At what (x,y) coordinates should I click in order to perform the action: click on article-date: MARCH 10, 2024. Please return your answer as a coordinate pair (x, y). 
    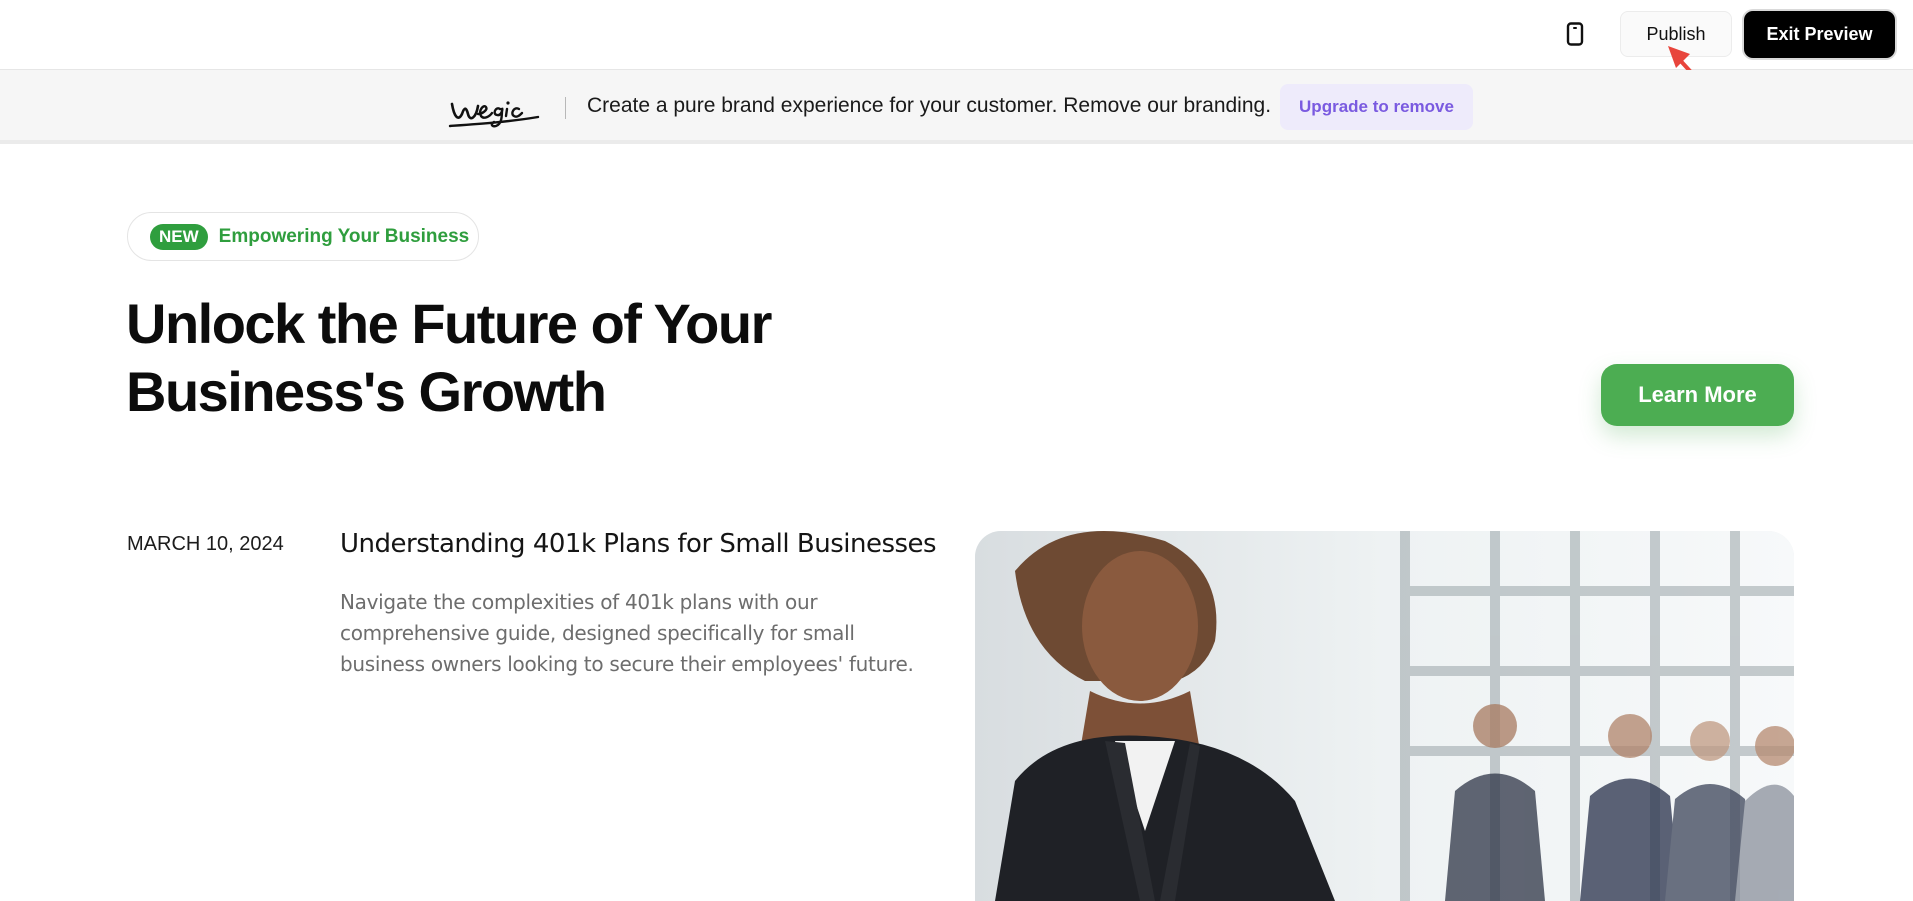
    Looking at the image, I should click on (205, 544).